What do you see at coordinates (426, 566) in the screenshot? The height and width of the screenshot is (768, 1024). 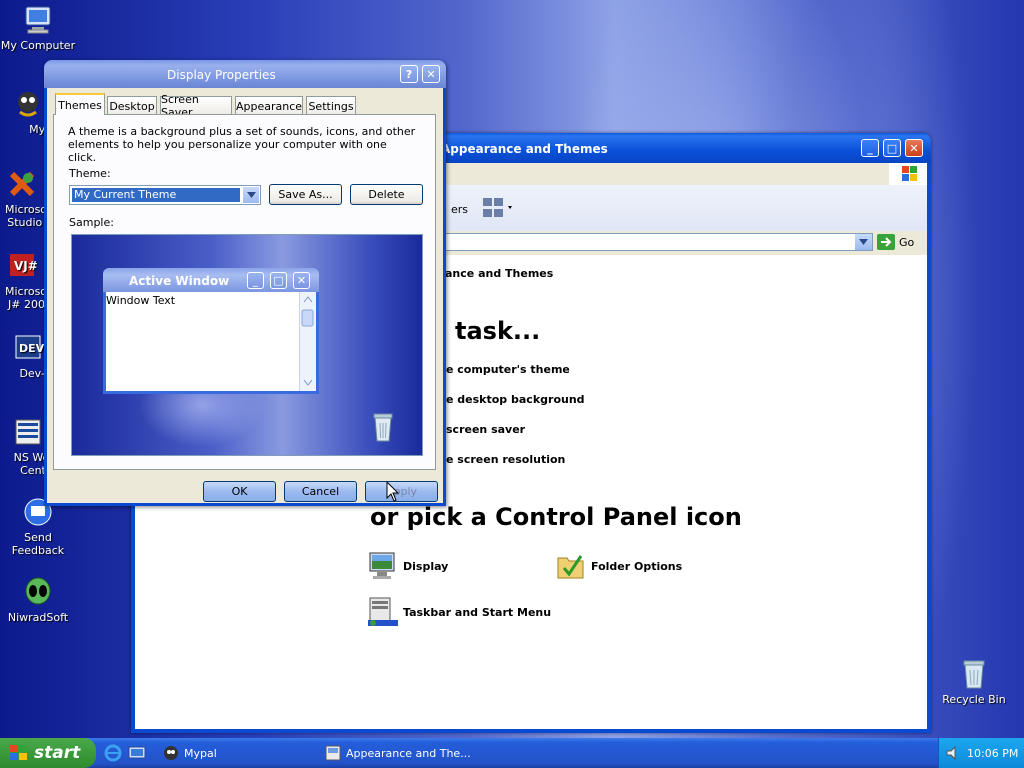 I see `cp-icon-display-label: Display` at bounding box center [426, 566].